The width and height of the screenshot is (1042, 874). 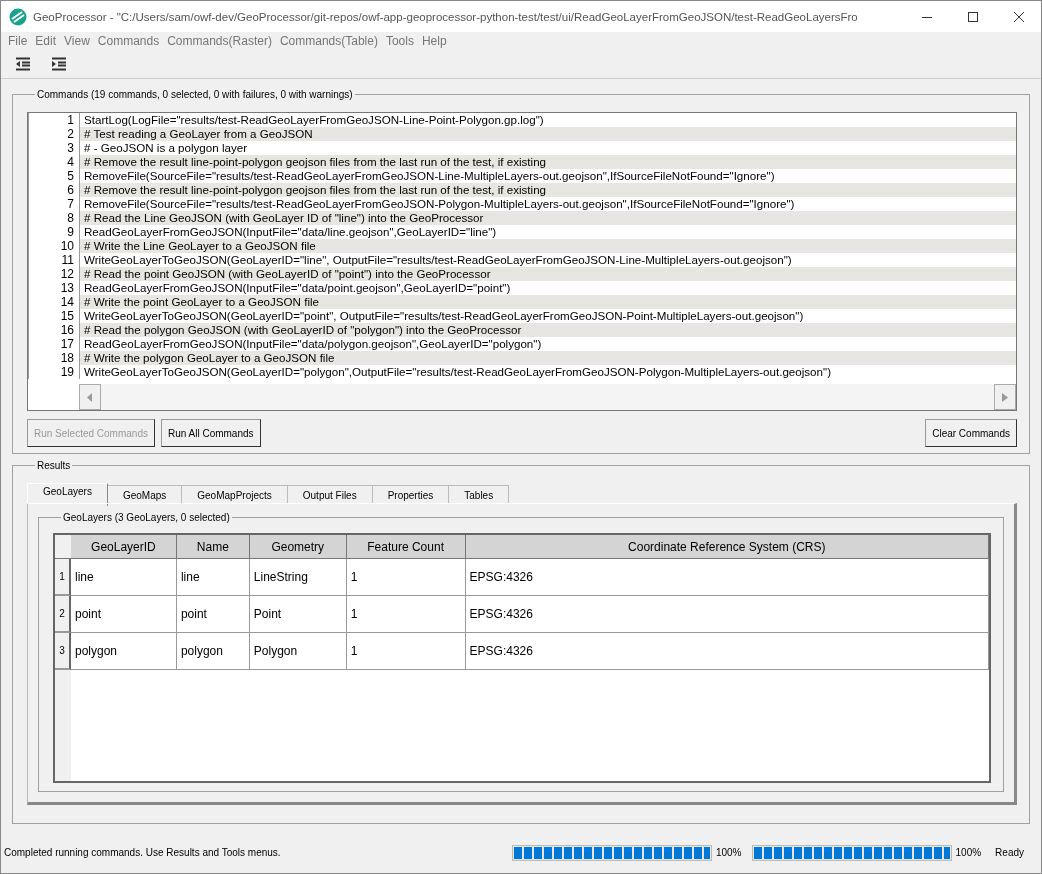 I want to click on indent-icon, so click(x=59, y=64).